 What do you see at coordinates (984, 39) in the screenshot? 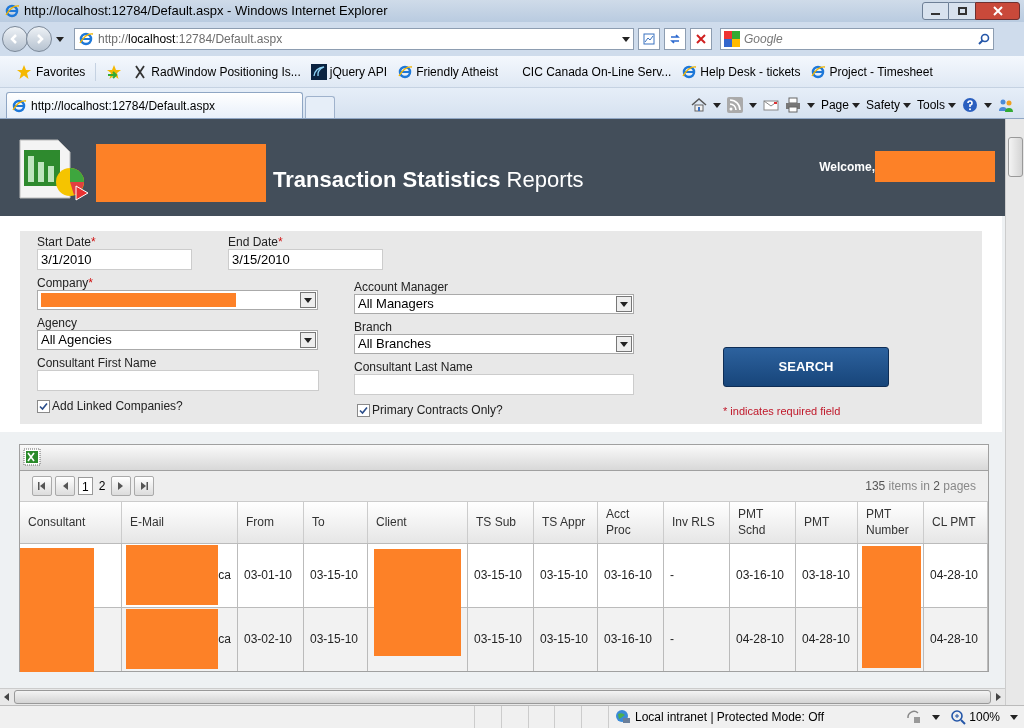
I see `search-icon` at bounding box center [984, 39].